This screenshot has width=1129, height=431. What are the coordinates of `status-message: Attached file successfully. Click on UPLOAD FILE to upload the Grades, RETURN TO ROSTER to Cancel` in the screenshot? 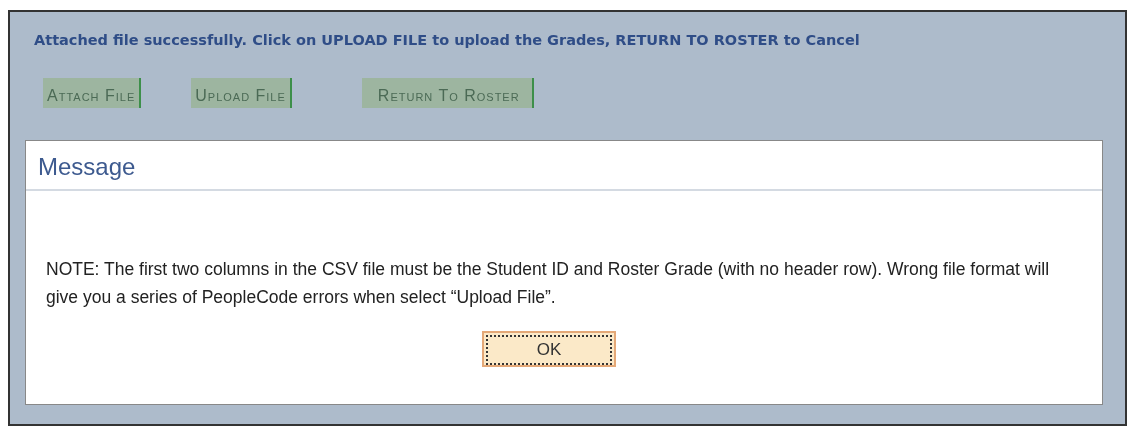 It's located at (447, 40).